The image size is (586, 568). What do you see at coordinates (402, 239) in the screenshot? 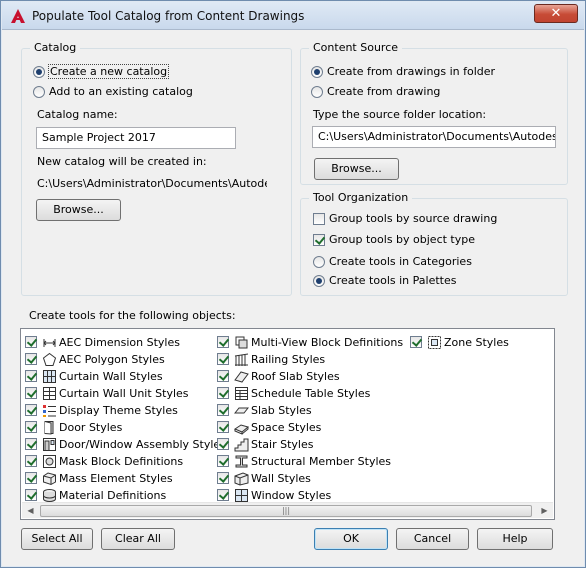
I see `group-by-type-label: Group tools by object type` at bounding box center [402, 239].